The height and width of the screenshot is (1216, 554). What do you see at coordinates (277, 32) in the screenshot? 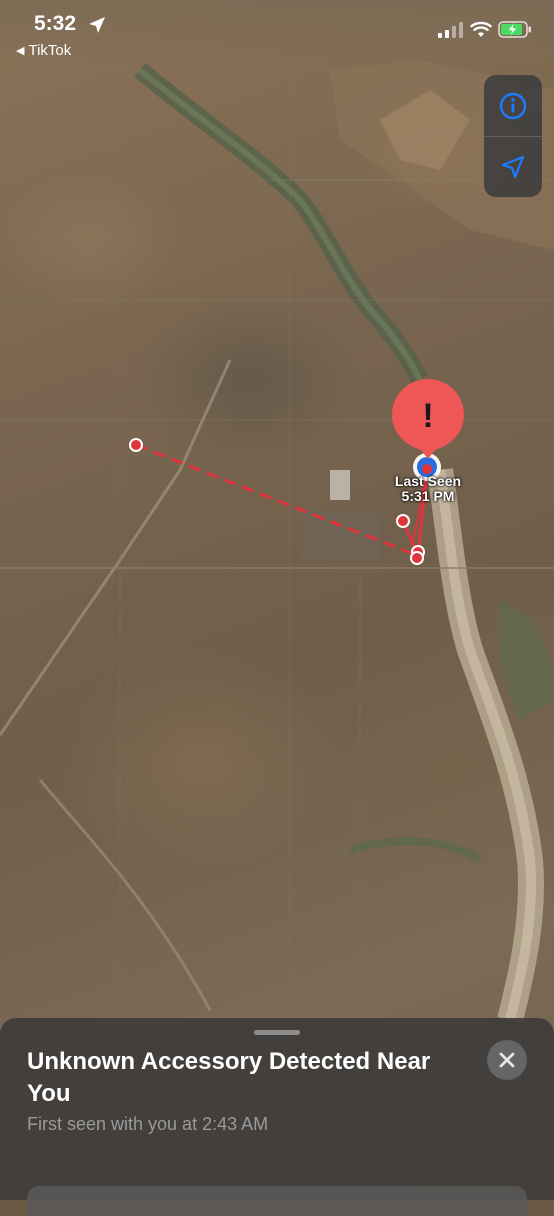
I see `status-bar: 5:32 ◀ TikTok` at bounding box center [277, 32].